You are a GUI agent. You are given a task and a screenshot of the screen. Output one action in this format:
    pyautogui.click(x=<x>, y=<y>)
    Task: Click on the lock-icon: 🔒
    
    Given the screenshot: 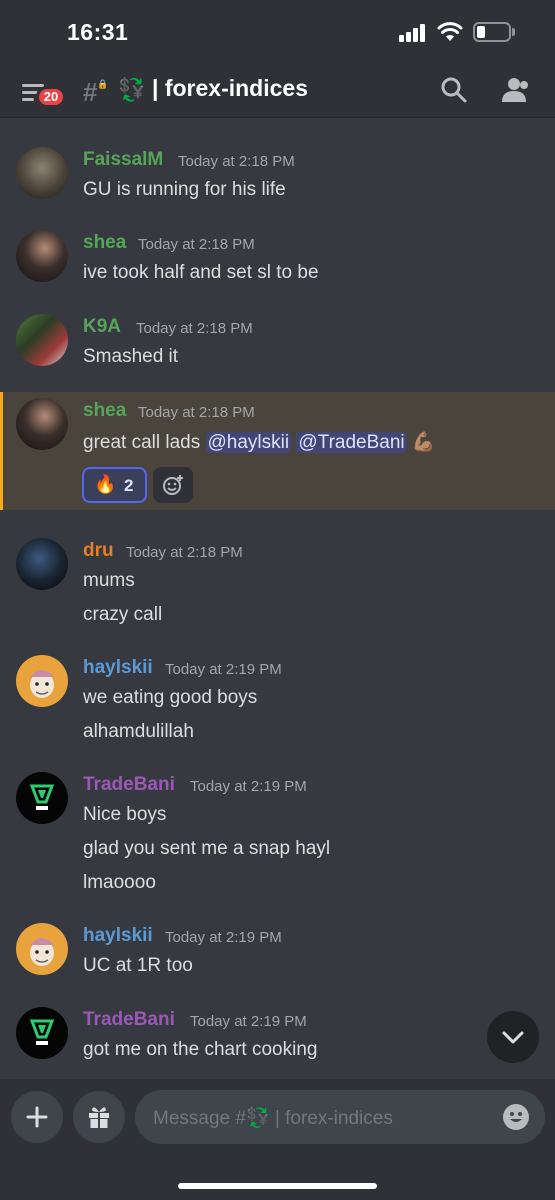 What is the action you would take?
    pyautogui.click(x=103, y=84)
    